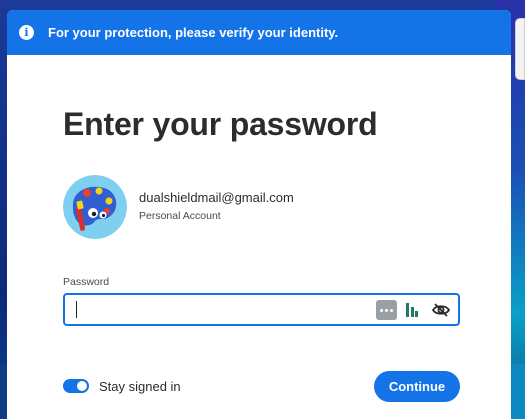  What do you see at coordinates (412, 310) in the screenshot?
I see `password-manager-bars-icon` at bounding box center [412, 310].